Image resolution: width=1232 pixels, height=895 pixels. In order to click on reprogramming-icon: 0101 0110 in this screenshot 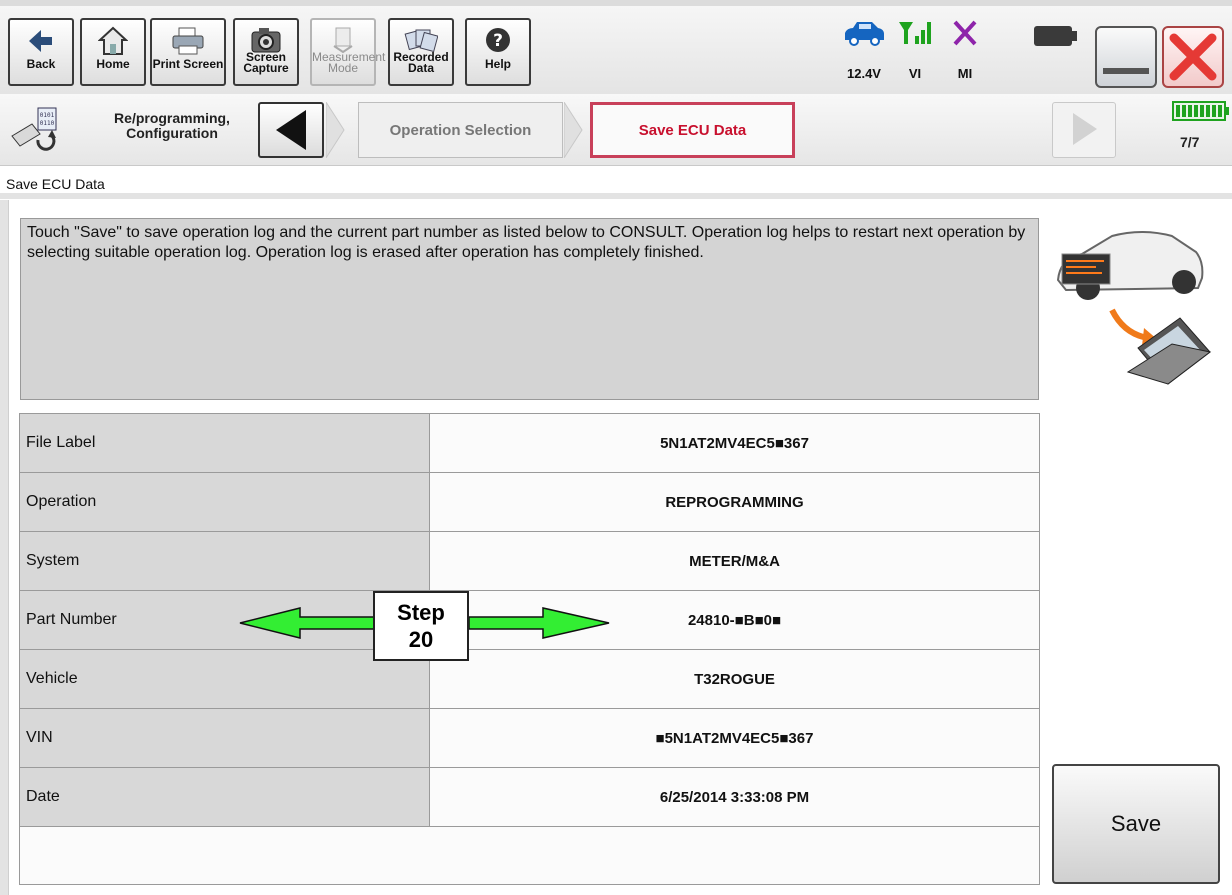, I will do `click(35, 131)`.